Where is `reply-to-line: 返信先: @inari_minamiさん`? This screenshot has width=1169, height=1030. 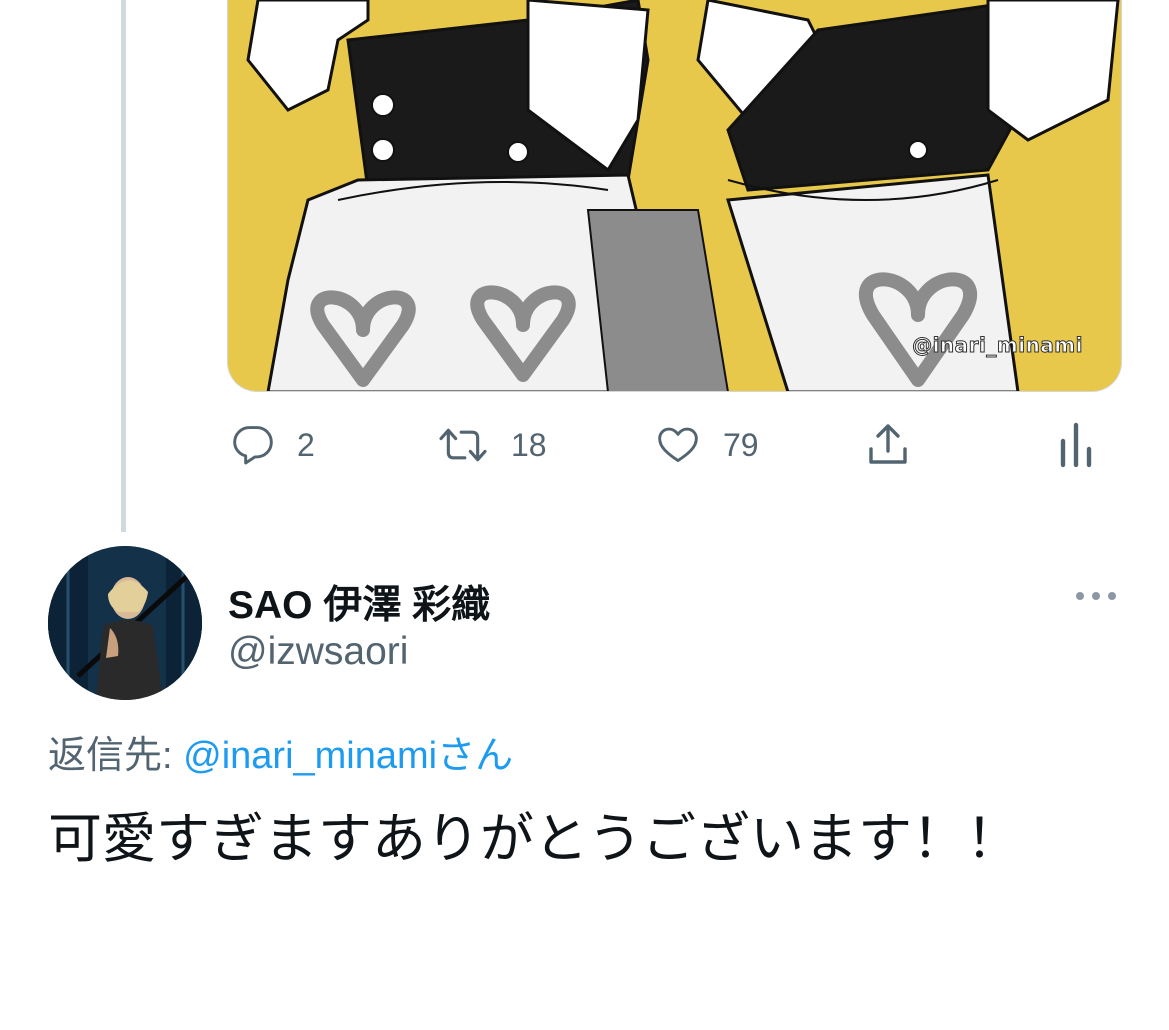
reply-to-line: 返信先: @inari_minamiさん is located at coordinates (280, 751).